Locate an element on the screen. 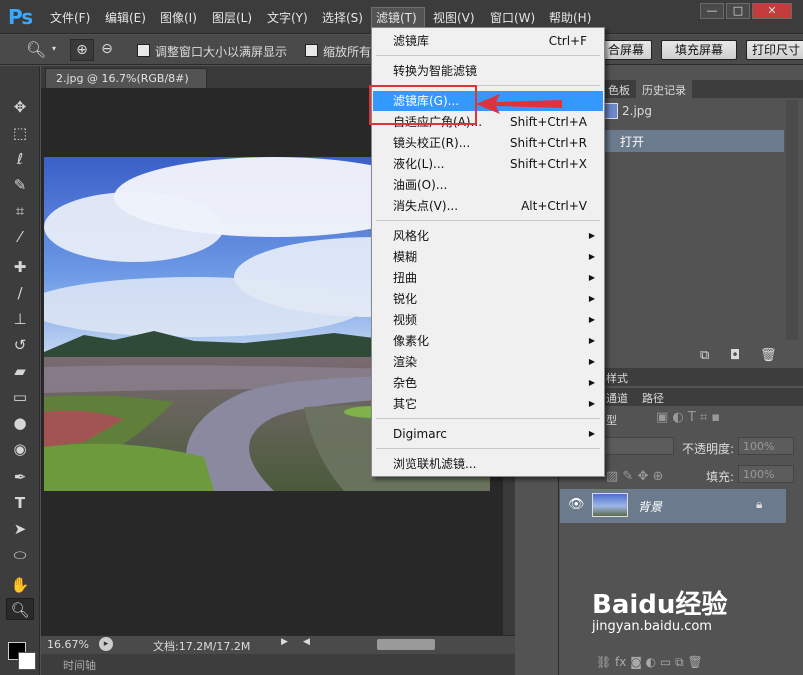 The width and height of the screenshot is (803, 675). chevron-down-icon: ▾ is located at coordinates (54, 48).